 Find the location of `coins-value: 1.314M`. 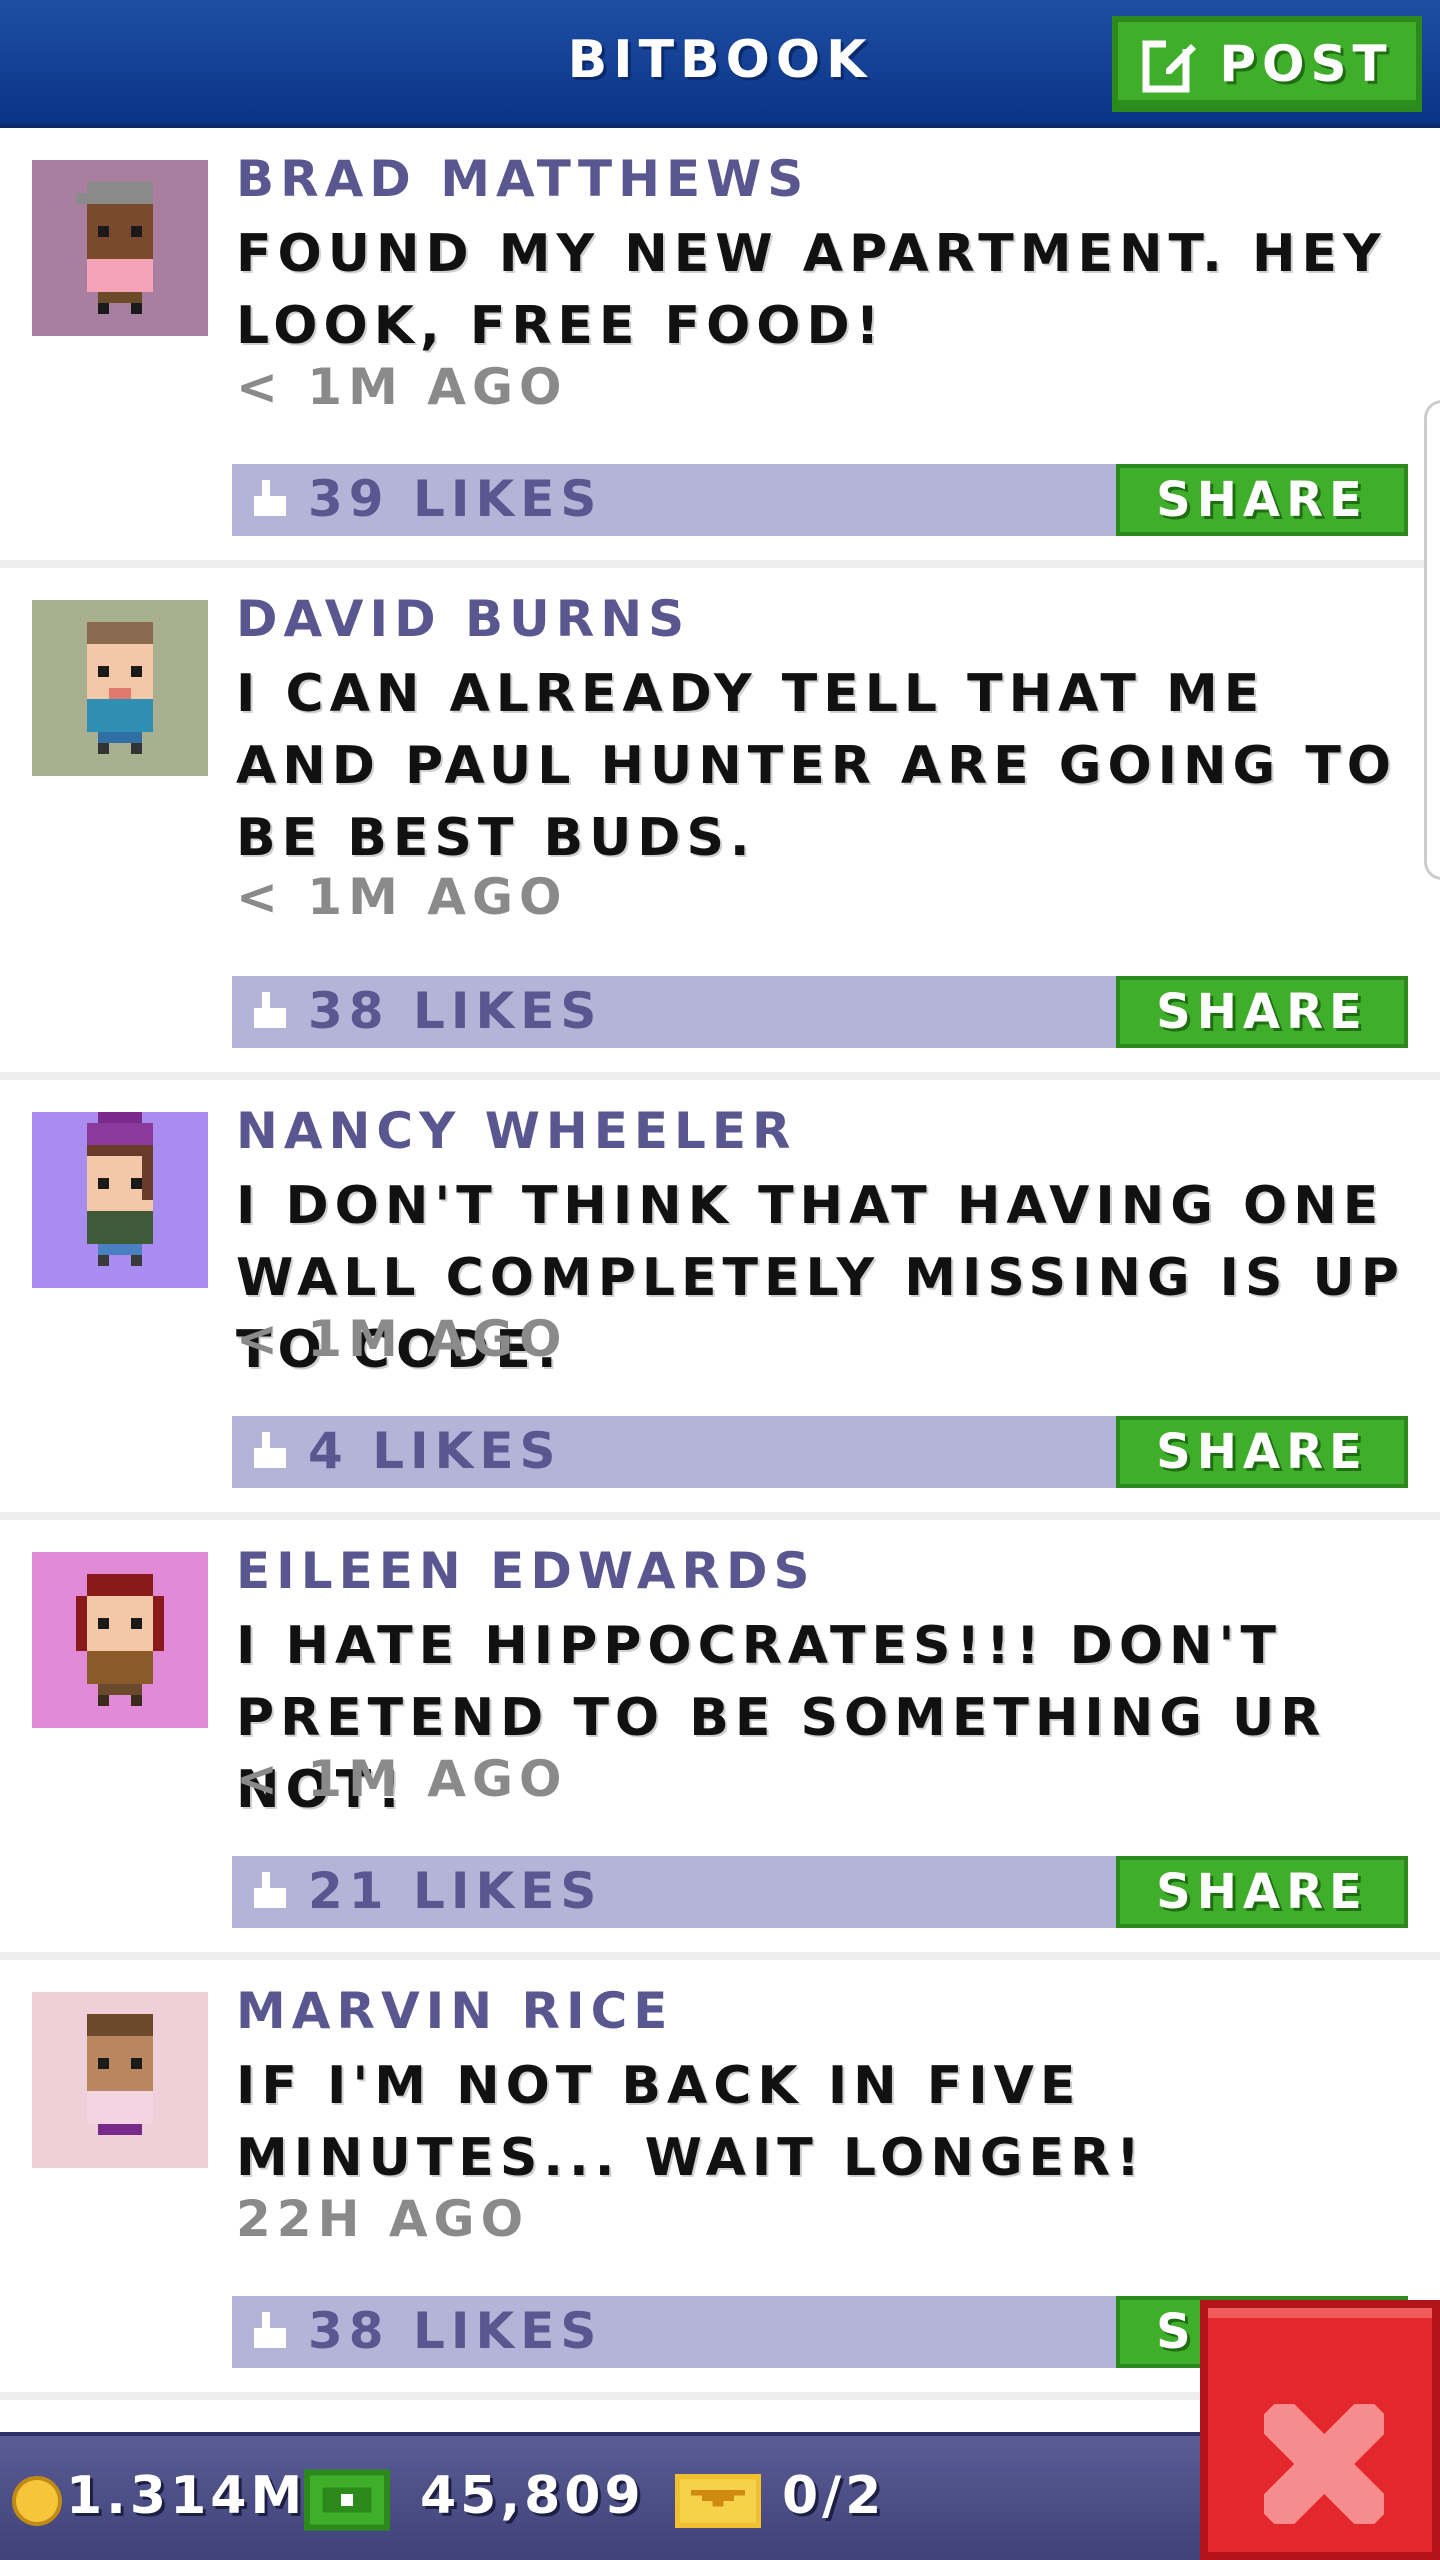

coins-value: 1.314M is located at coordinates (186, 2496).